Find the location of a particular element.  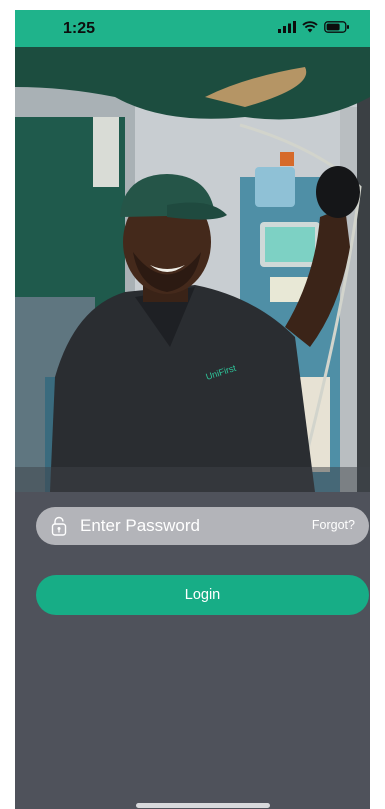

password-input is located at coordinates (185, 526).